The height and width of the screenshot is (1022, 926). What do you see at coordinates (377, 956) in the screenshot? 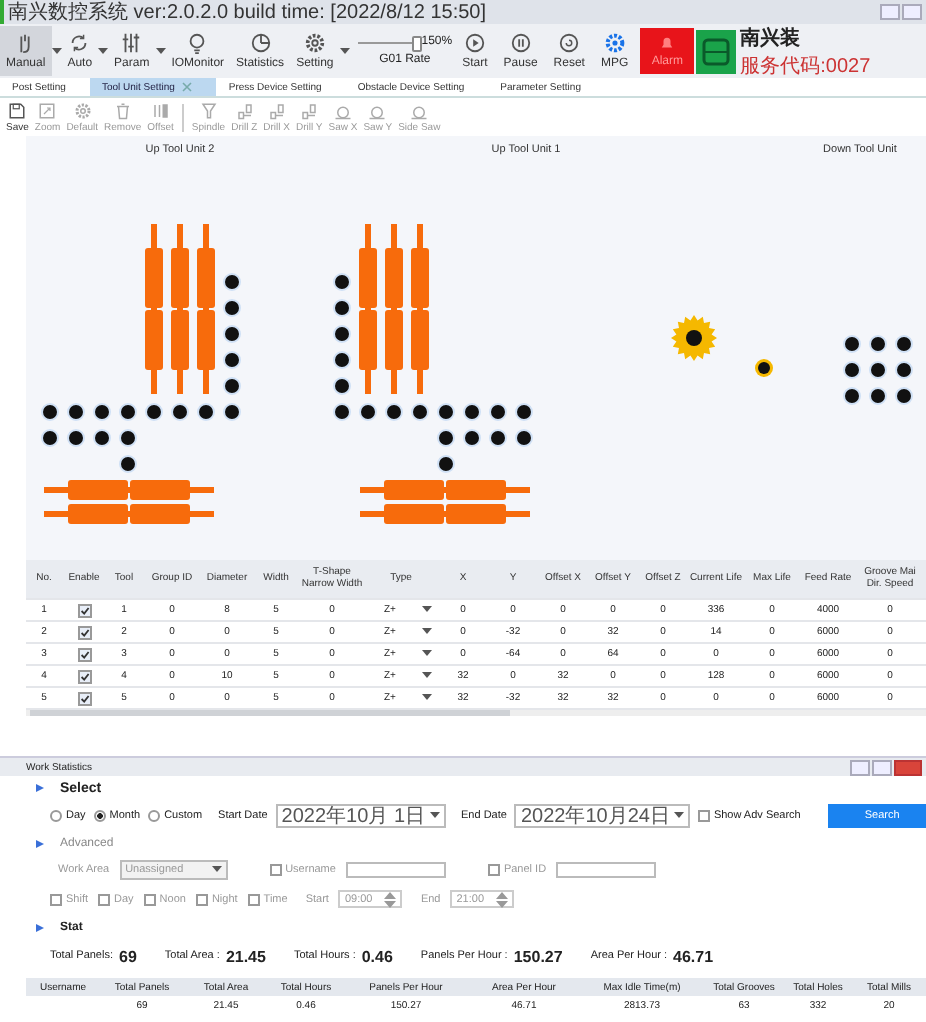
I see `total-value: 0.46` at bounding box center [377, 956].